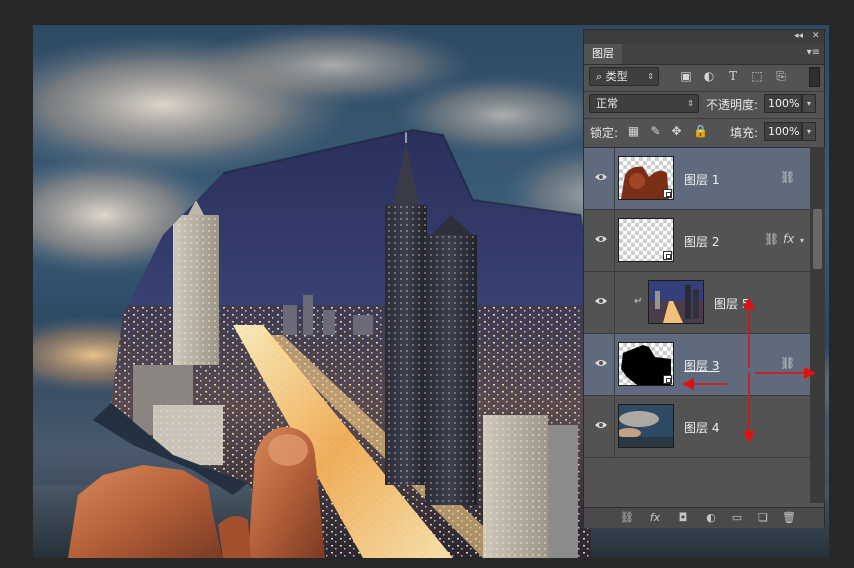 This screenshot has width=854, height=568. I want to click on fill-label: 填充:, so click(744, 133).